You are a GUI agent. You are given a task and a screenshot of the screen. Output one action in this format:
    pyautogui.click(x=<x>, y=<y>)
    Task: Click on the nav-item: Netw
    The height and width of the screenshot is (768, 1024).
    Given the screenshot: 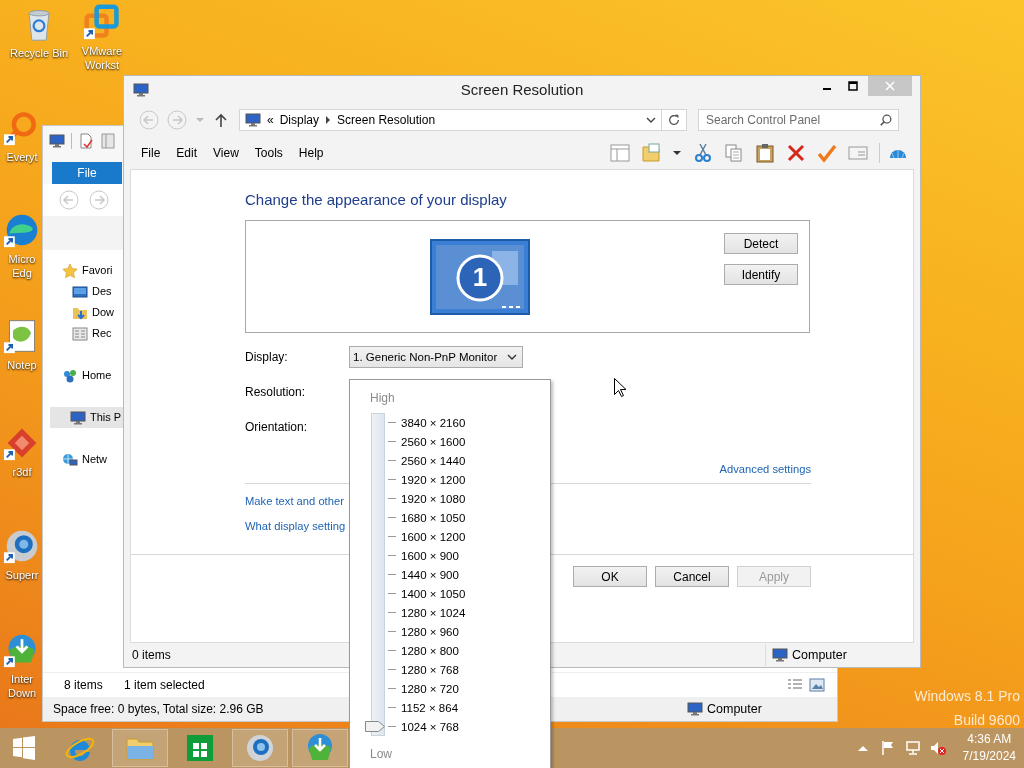 What is the action you would take?
    pyautogui.click(x=83, y=459)
    